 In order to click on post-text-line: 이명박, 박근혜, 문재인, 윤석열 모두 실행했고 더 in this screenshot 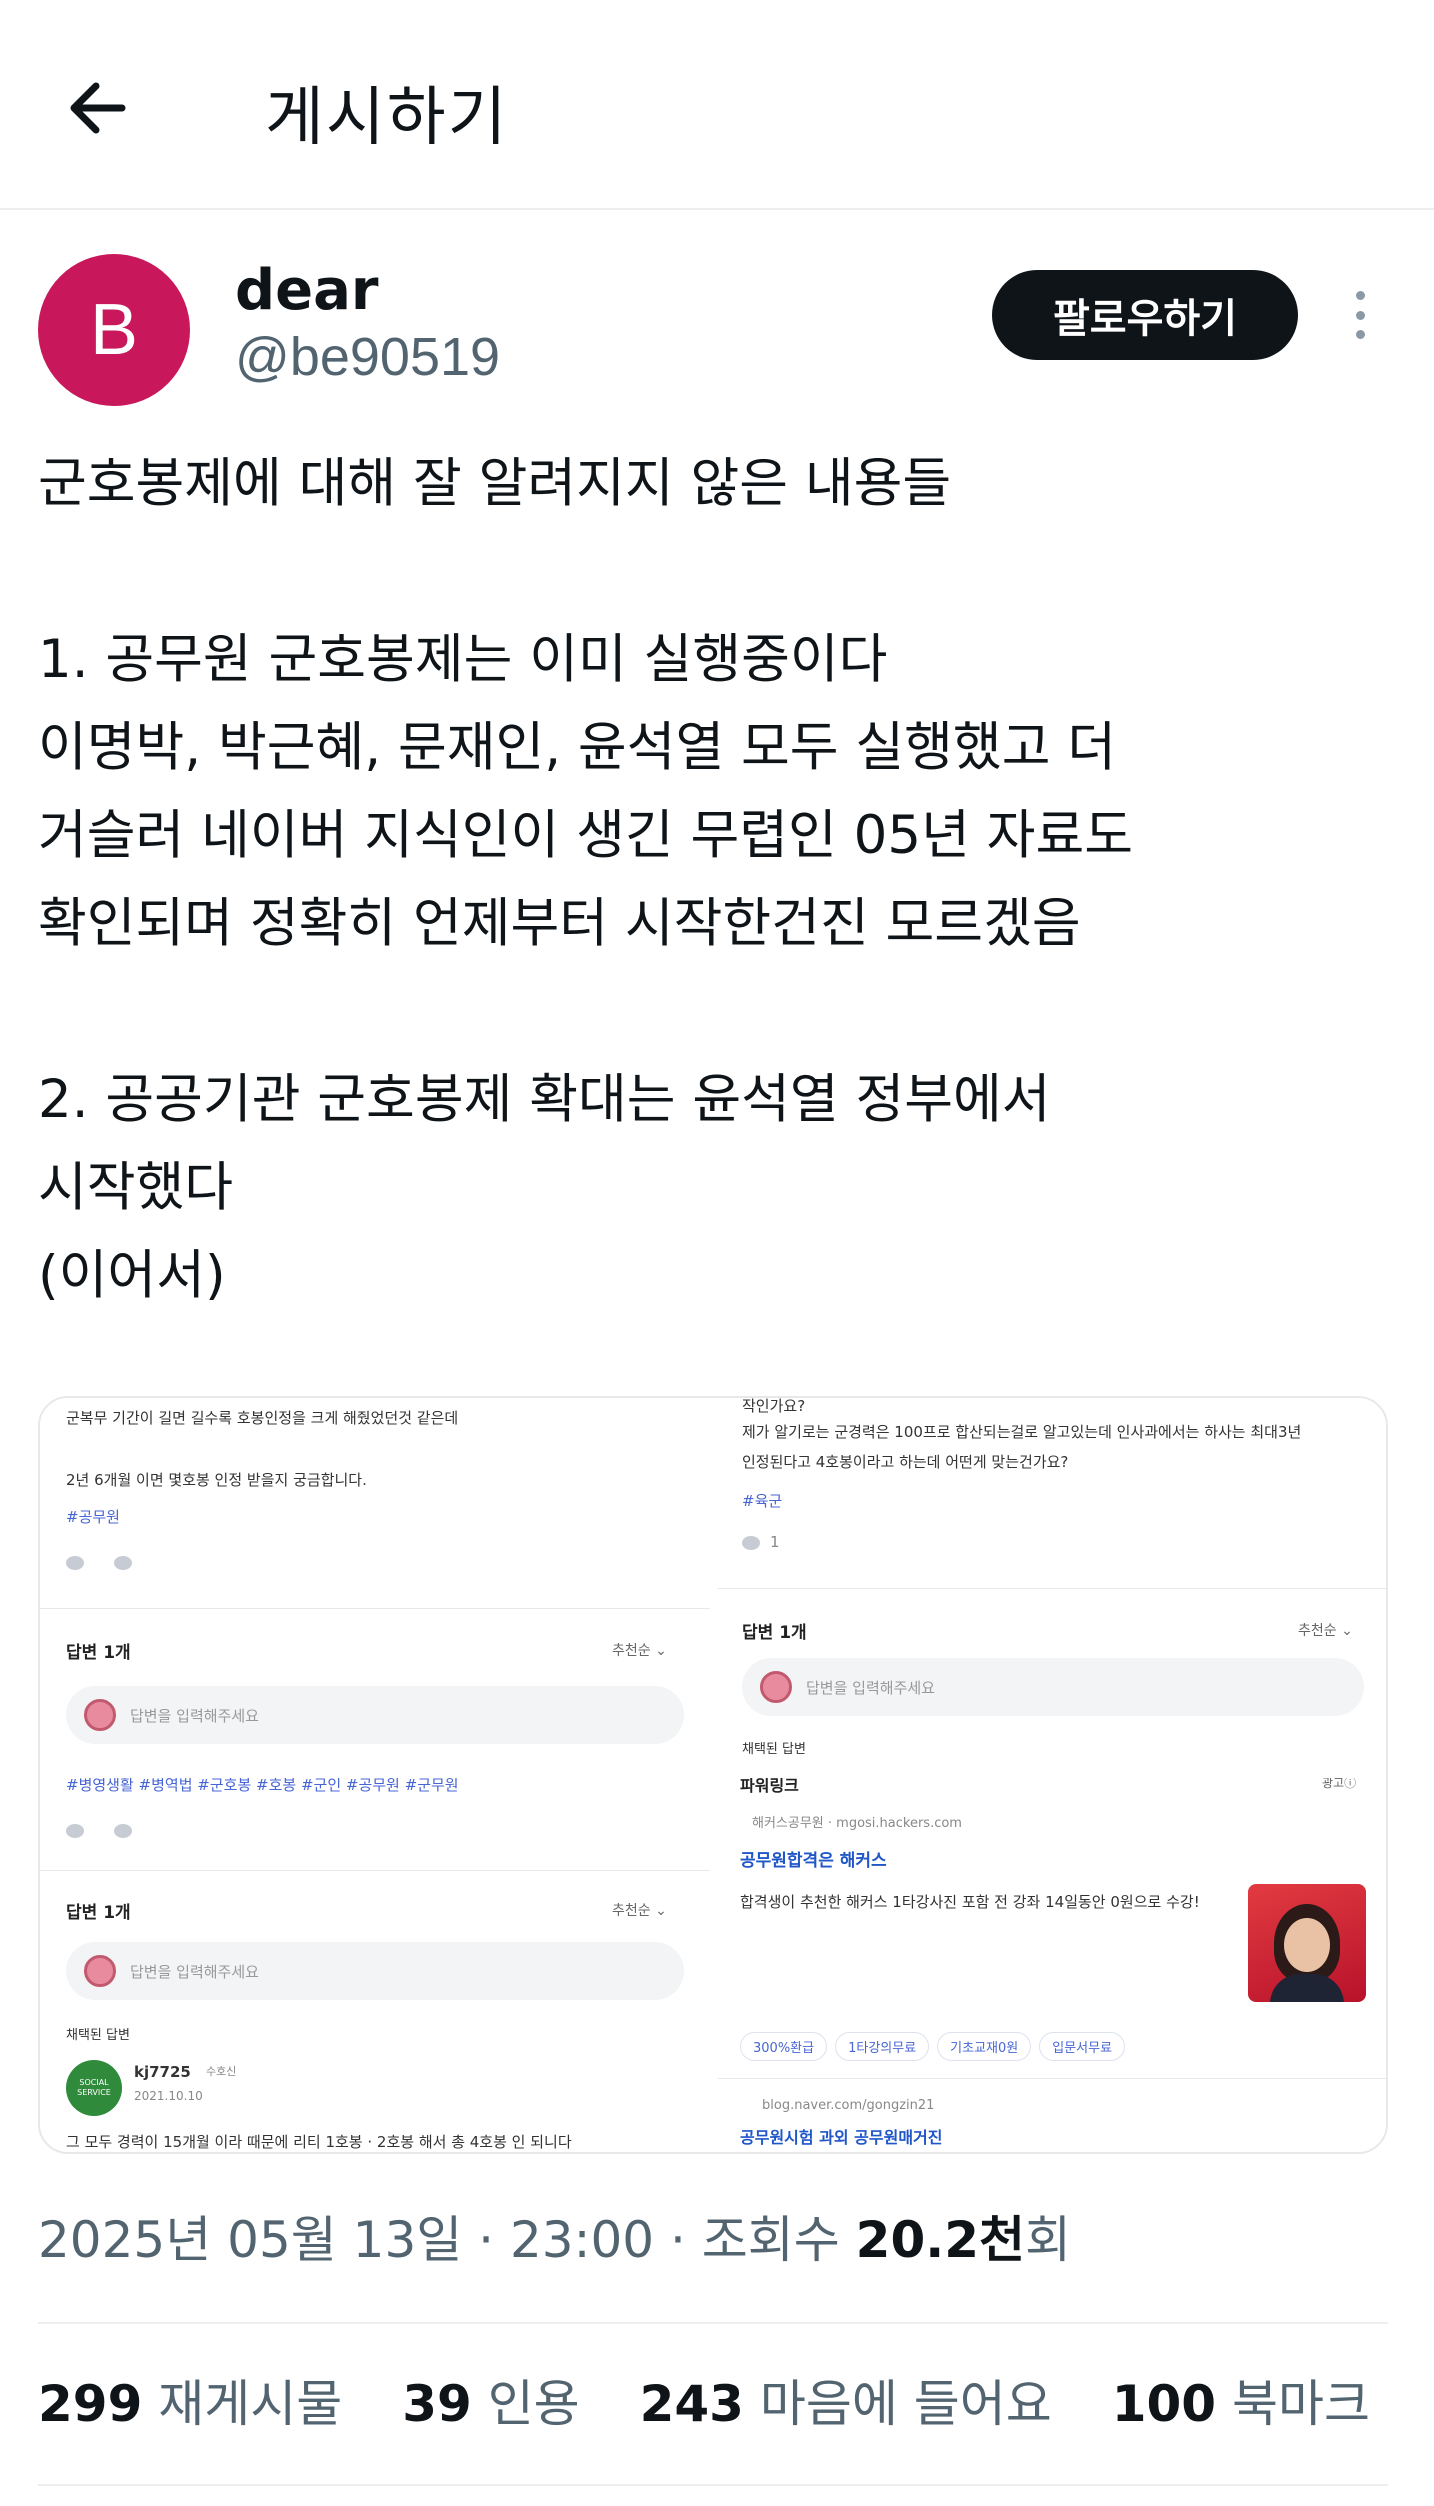, I will do `click(577, 747)`.